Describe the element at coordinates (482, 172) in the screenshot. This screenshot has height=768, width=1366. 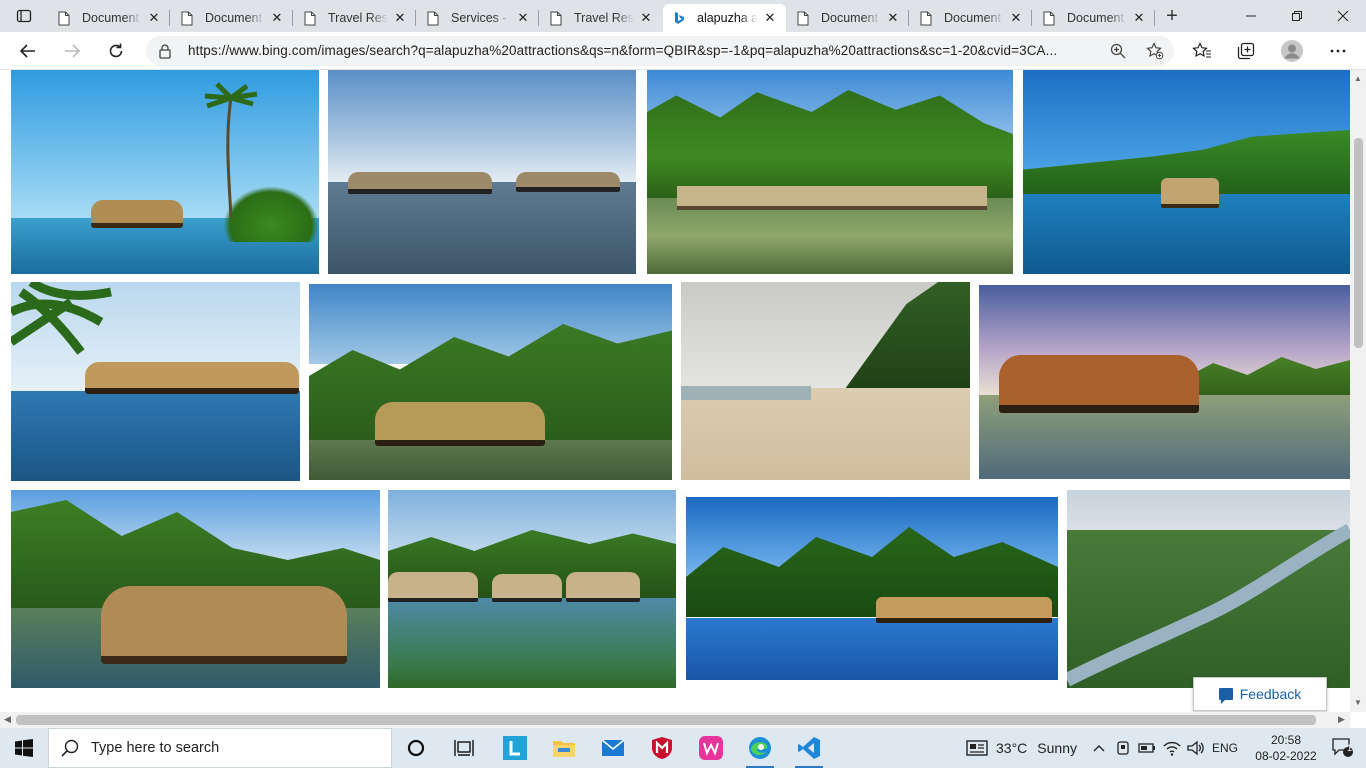
I see `image-result-two-houseboats` at that location.